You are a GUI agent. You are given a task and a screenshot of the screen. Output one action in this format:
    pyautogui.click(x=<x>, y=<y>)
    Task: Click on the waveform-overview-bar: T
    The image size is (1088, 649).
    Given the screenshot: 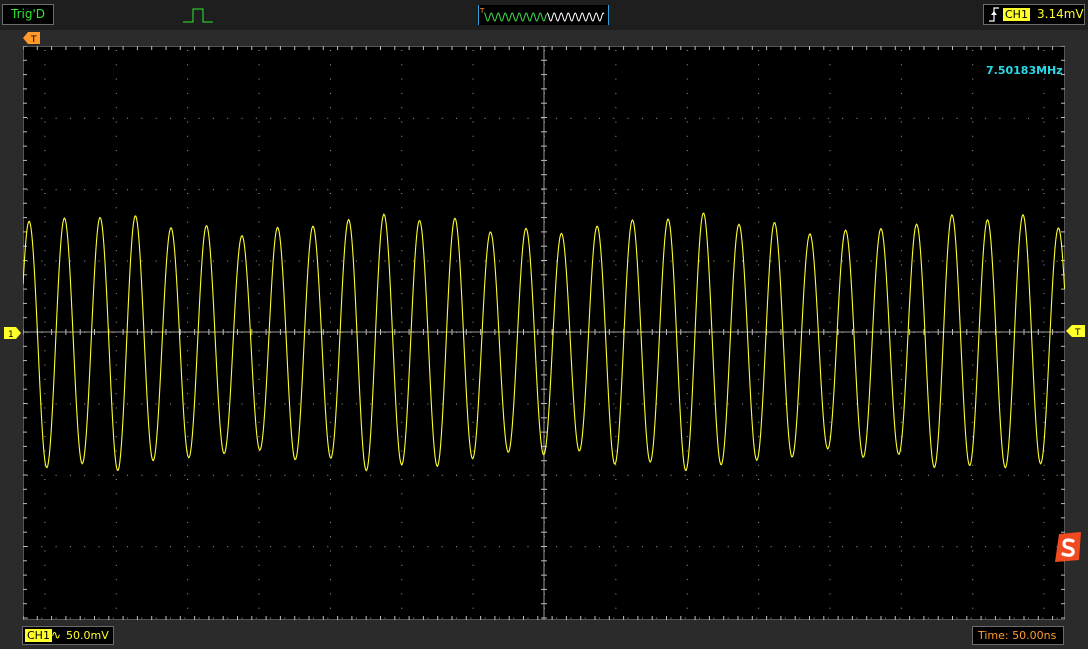 What is the action you would take?
    pyautogui.click(x=543, y=15)
    